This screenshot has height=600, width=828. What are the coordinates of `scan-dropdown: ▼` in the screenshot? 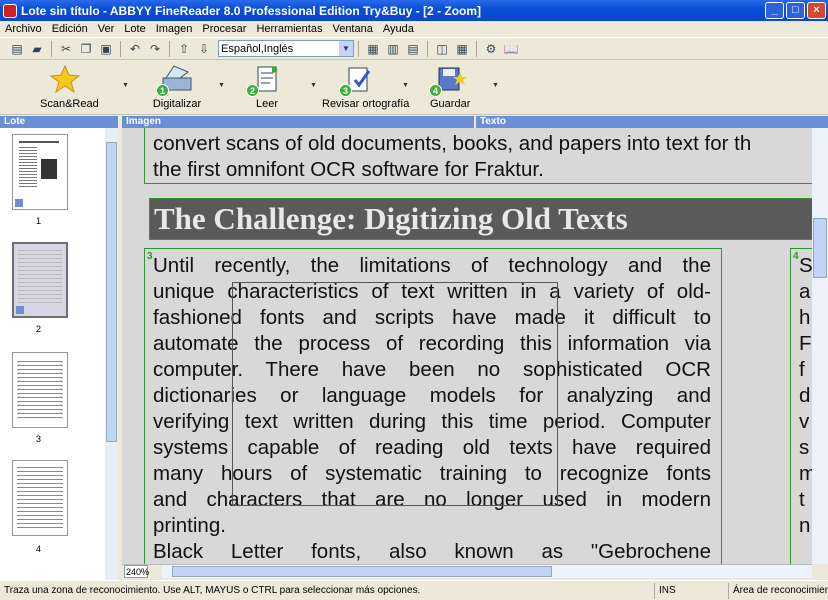 It's located at (221, 85).